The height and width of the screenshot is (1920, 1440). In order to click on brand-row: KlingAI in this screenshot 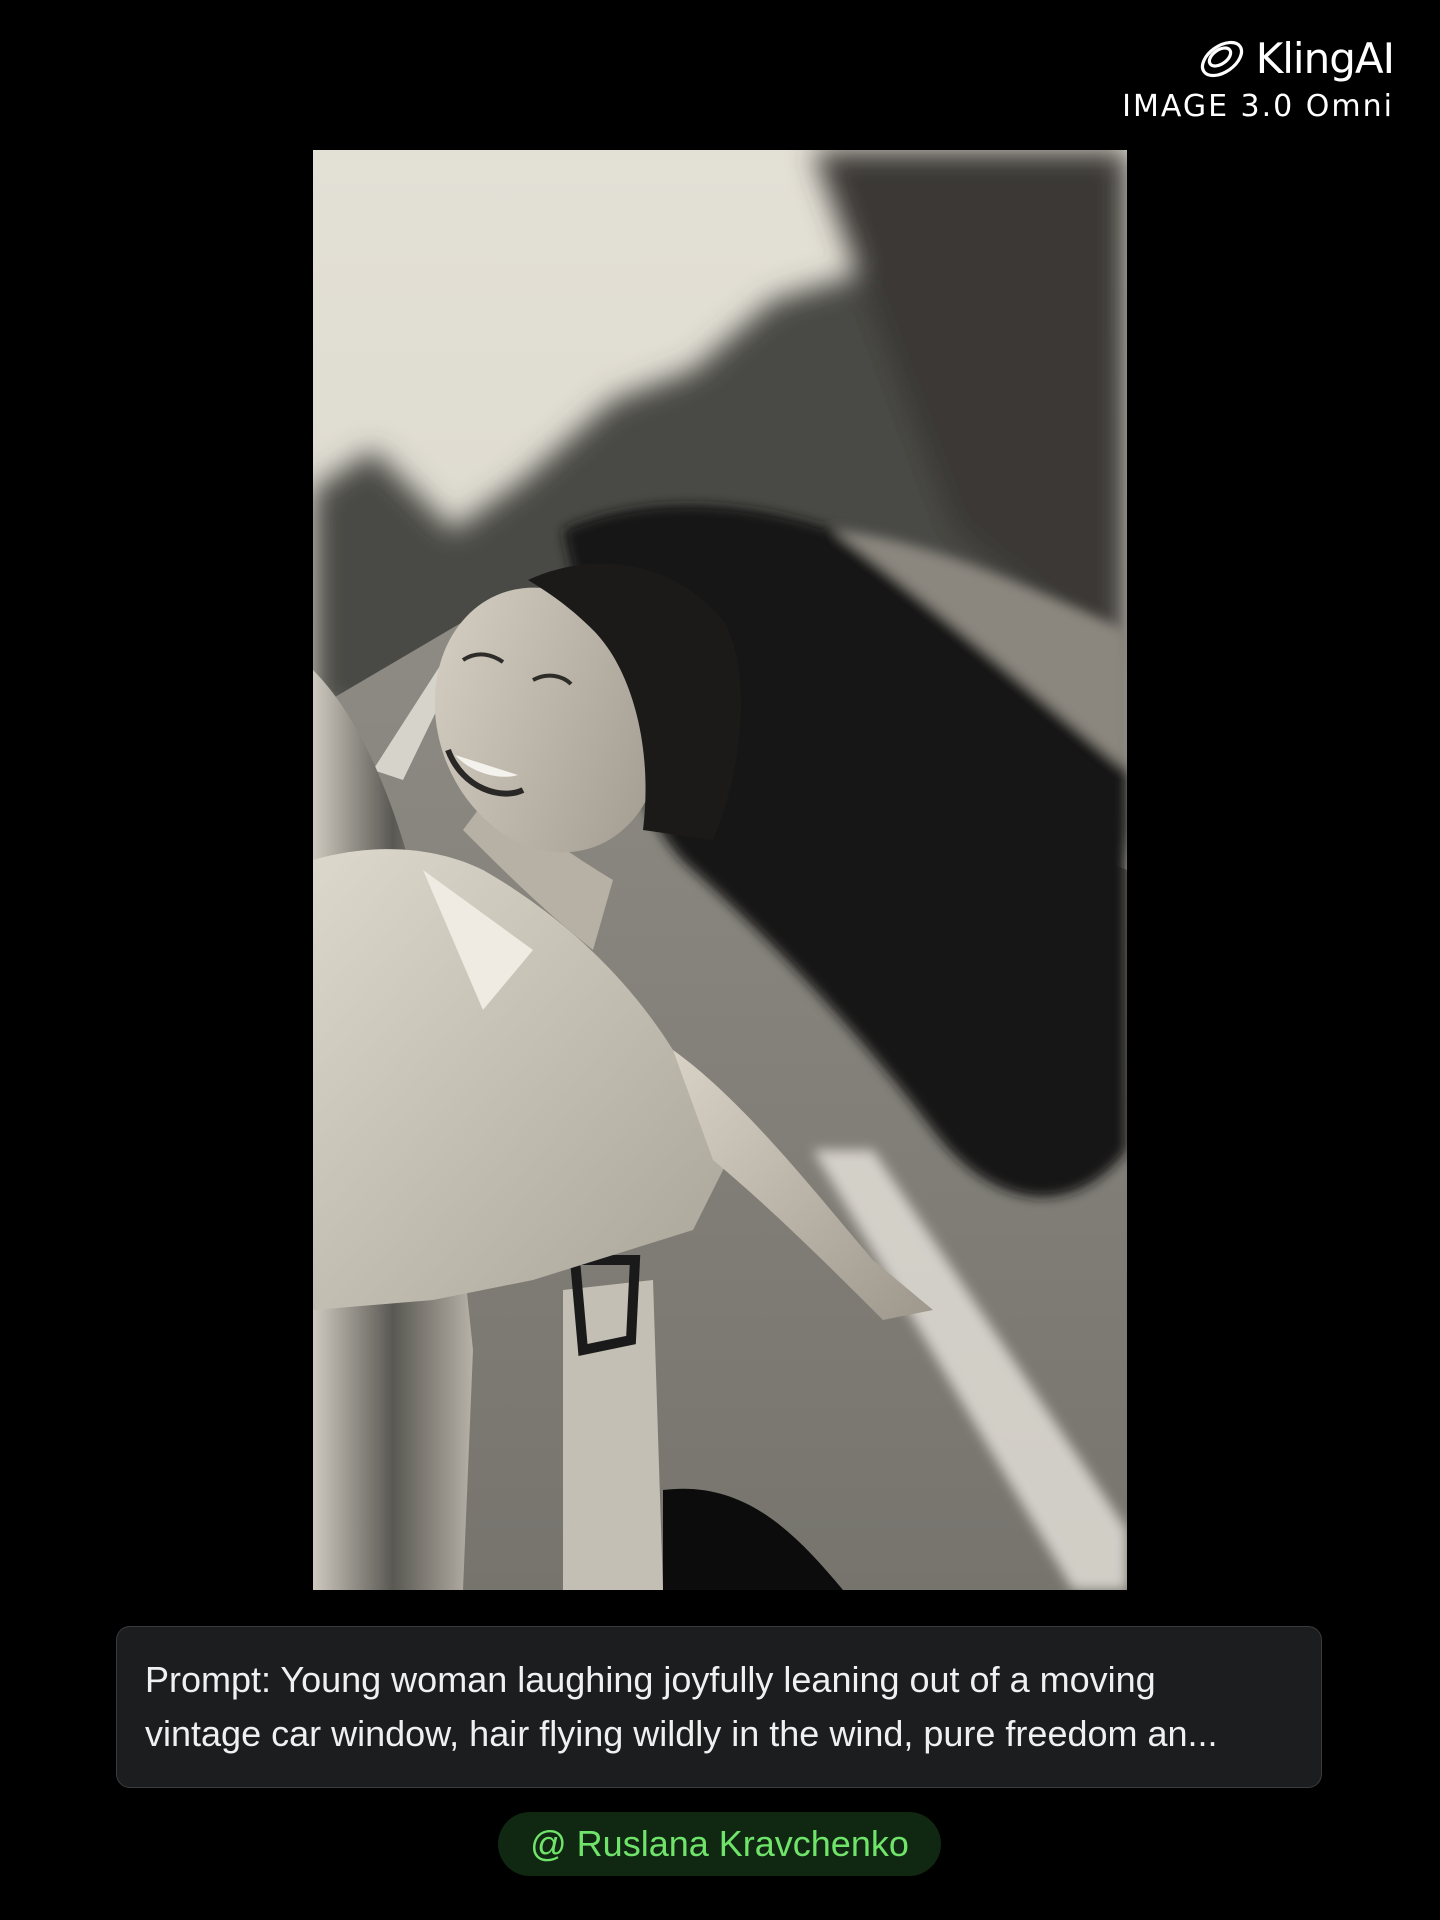, I will do `click(1258, 59)`.